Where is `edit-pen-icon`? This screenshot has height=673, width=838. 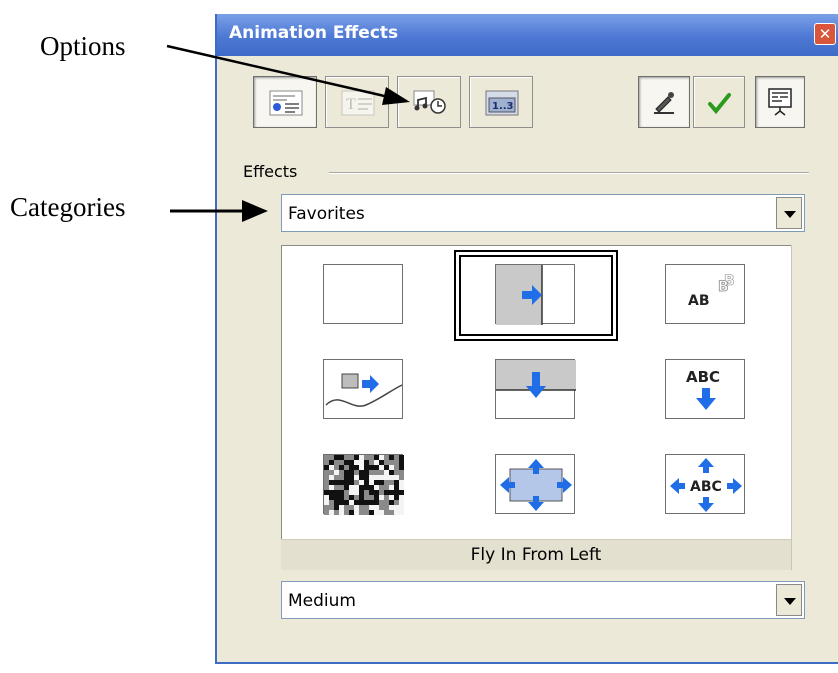
edit-pen-icon is located at coordinates (664, 103).